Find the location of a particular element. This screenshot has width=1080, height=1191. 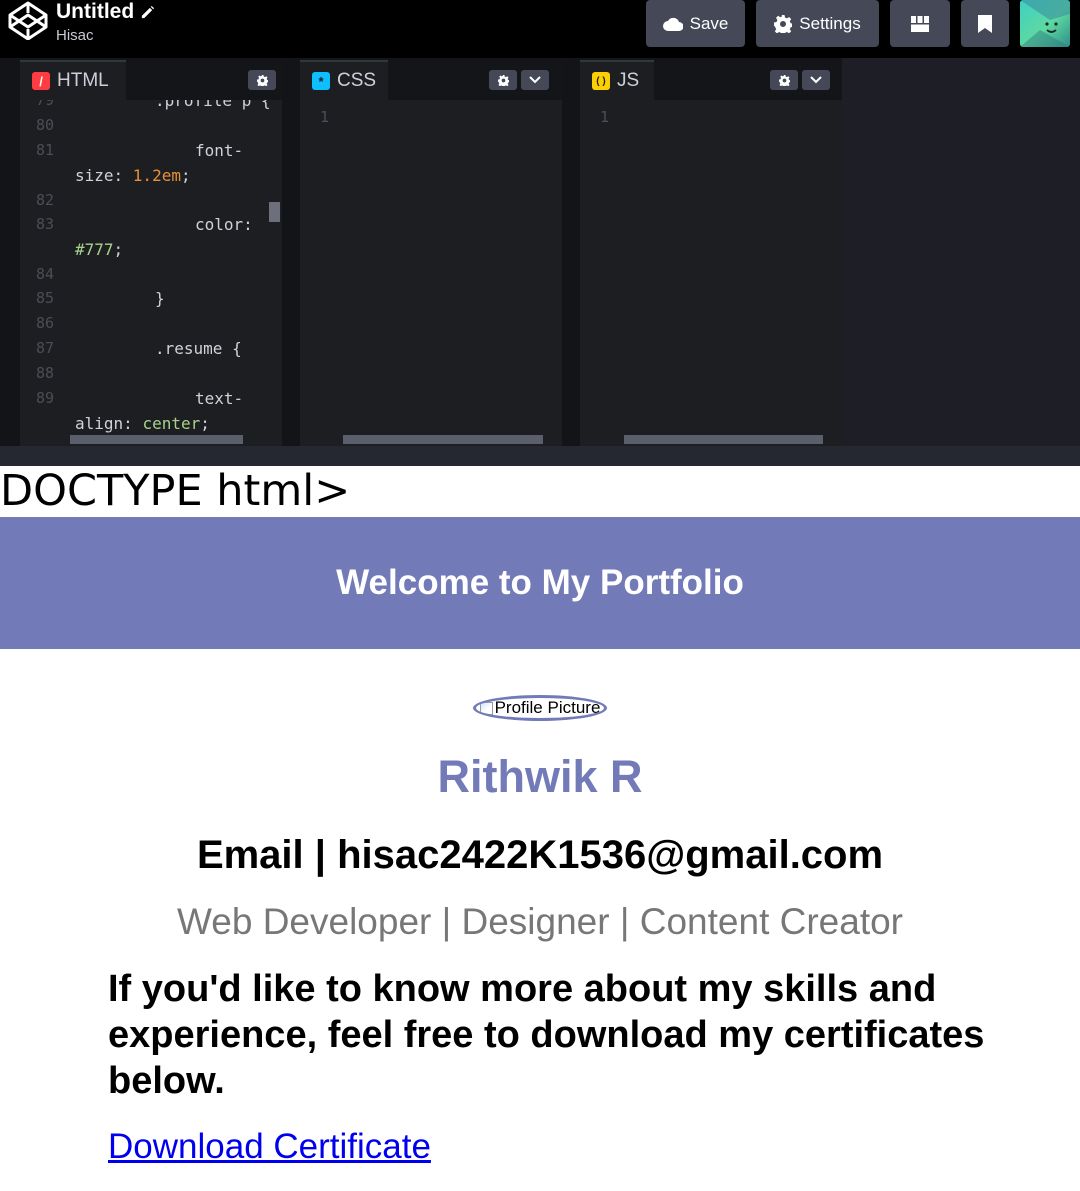

code-line: } is located at coordinates (160, 298).